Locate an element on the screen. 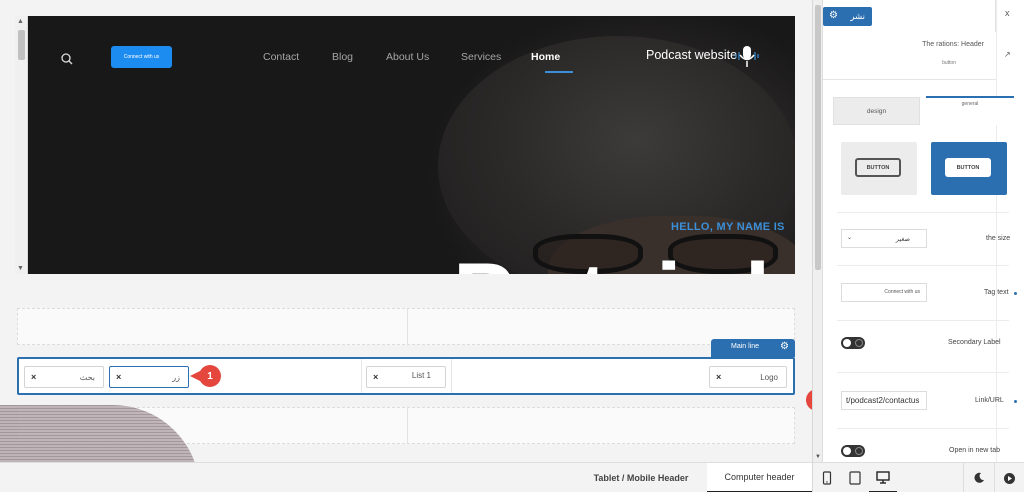 This screenshot has width=1024, height=492. header-type-tabs: Tablet / Mobile Header Computer header is located at coordinates (406, 477).